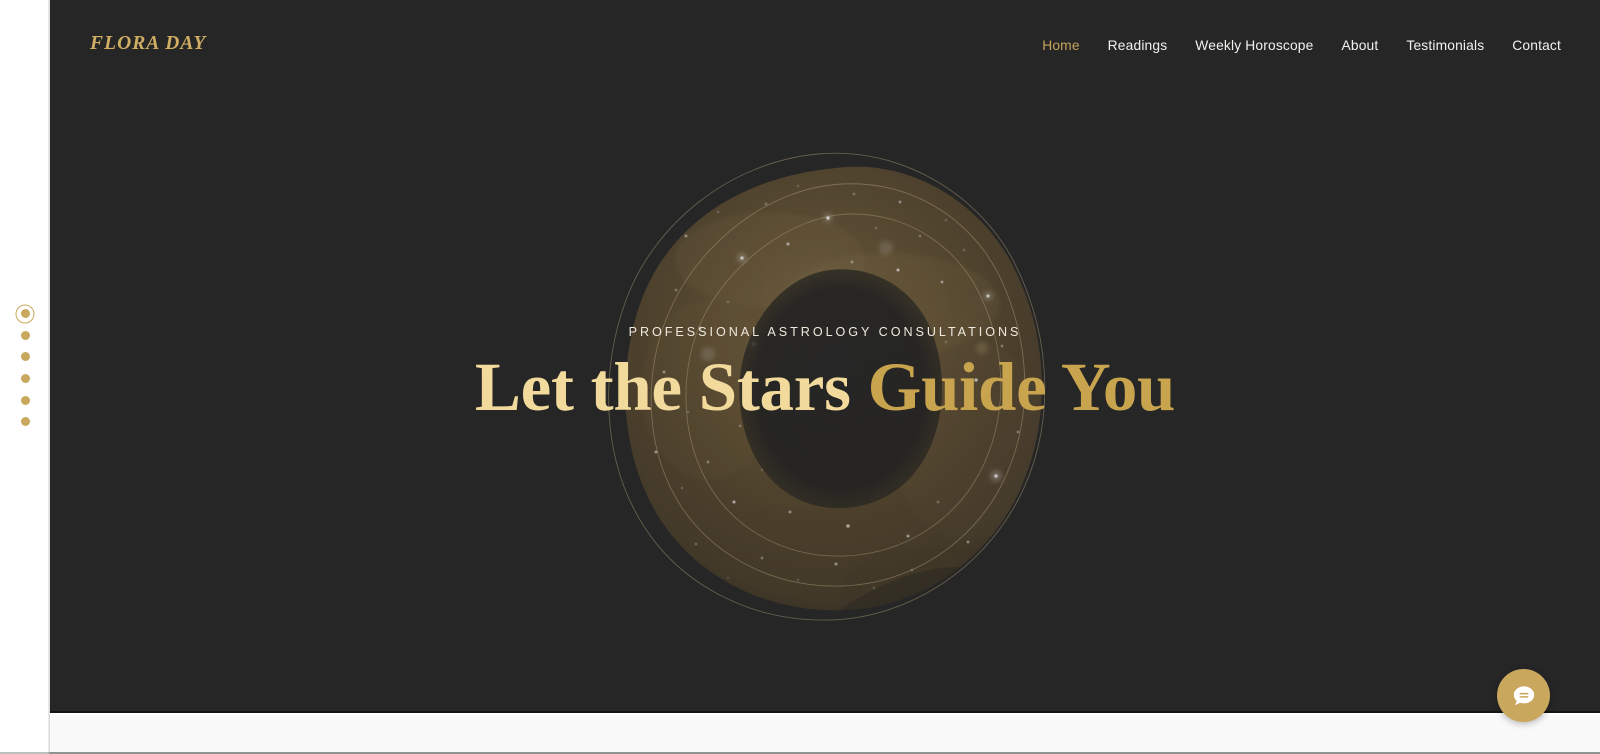  What do you see at coordinates (148, 44) in the screenshot?
I see `site-logo: FLORA DAY` at bounding box center [148, 44].